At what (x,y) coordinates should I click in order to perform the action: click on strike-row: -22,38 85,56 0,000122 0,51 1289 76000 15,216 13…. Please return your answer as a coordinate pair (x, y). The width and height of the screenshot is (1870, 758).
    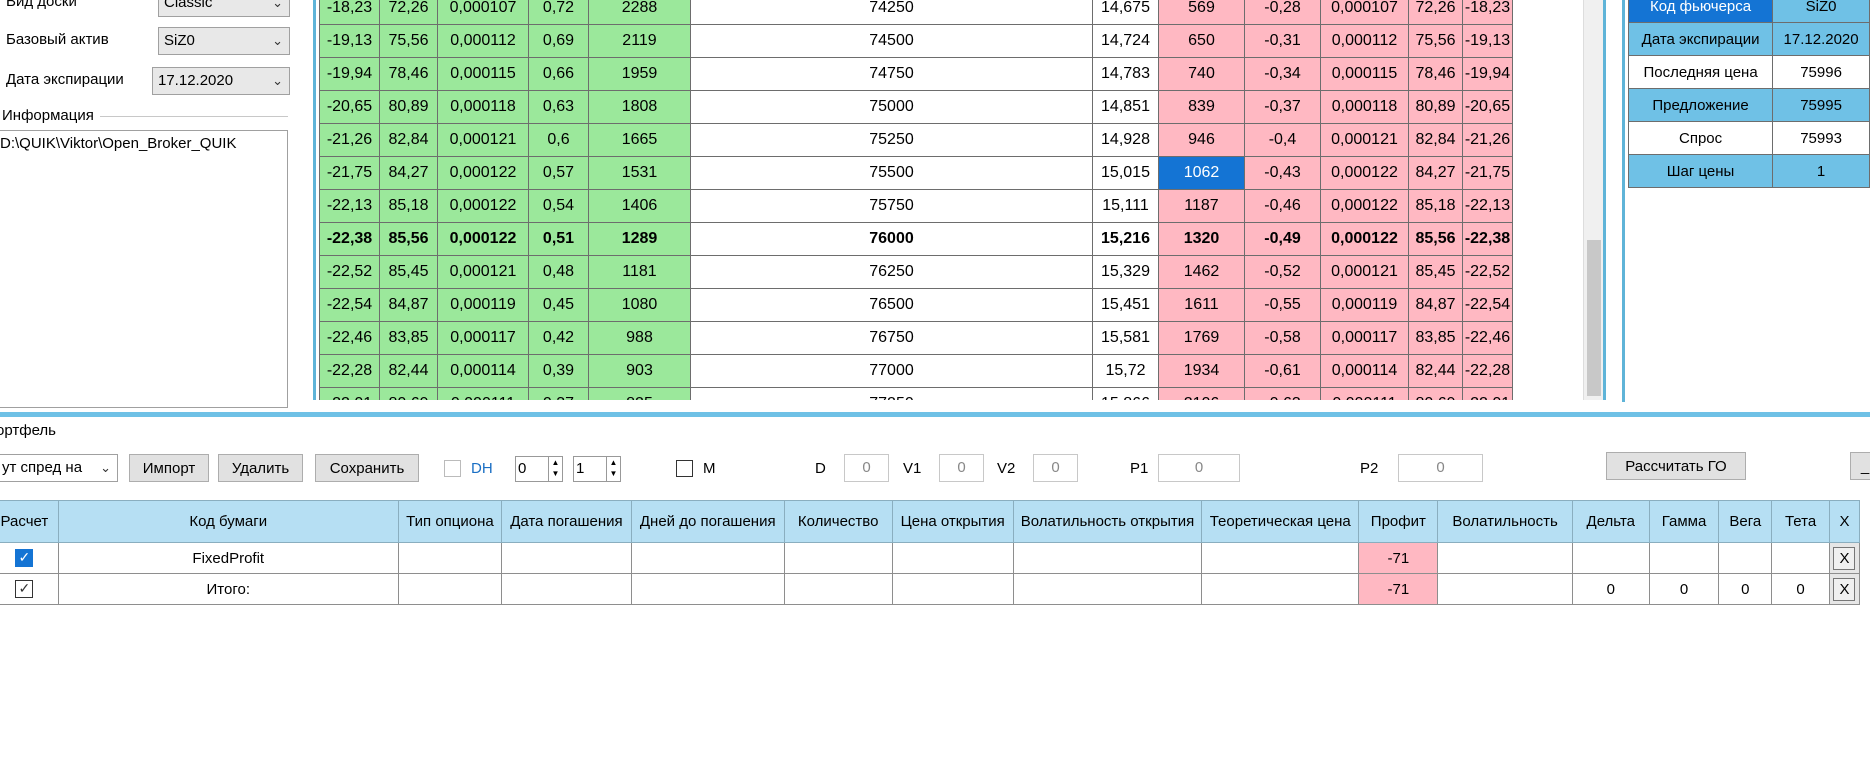
    Looking at the image, I should click on (916, 239).